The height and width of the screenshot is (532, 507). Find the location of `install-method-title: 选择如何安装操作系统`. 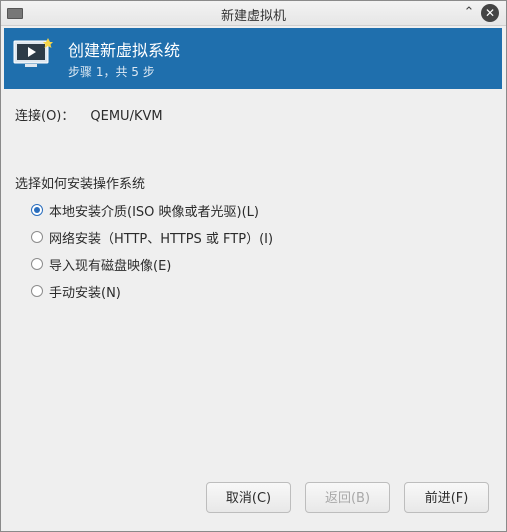

install-method-title: 选择如何安装操作系统 is located at coordinates (80, 184).